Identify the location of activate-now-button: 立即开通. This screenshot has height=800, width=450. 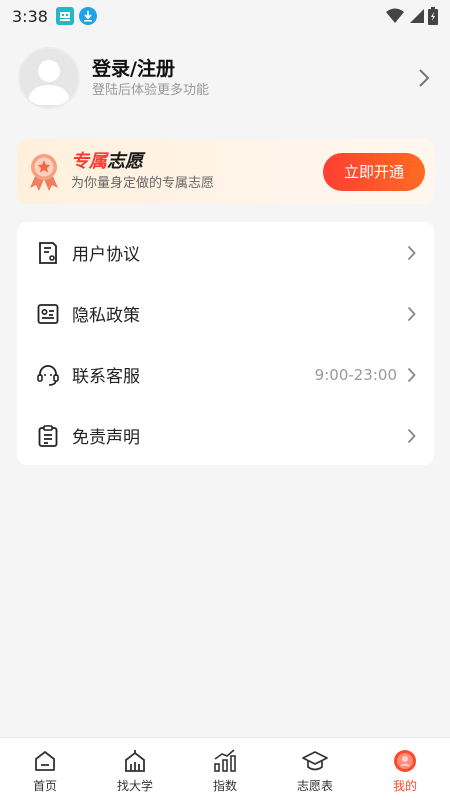
(374, 171).